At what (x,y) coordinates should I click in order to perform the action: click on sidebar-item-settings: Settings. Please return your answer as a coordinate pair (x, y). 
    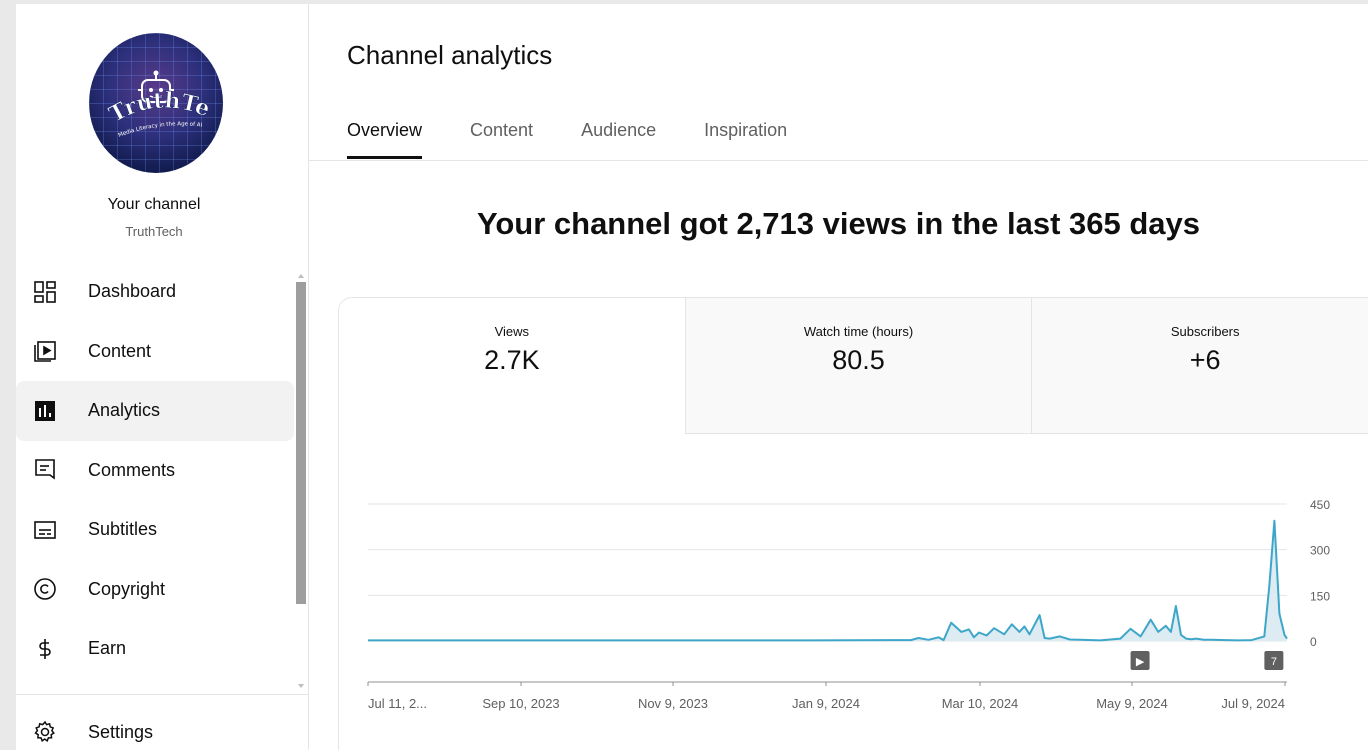
    Looking at the image, I should click on (156, 729).